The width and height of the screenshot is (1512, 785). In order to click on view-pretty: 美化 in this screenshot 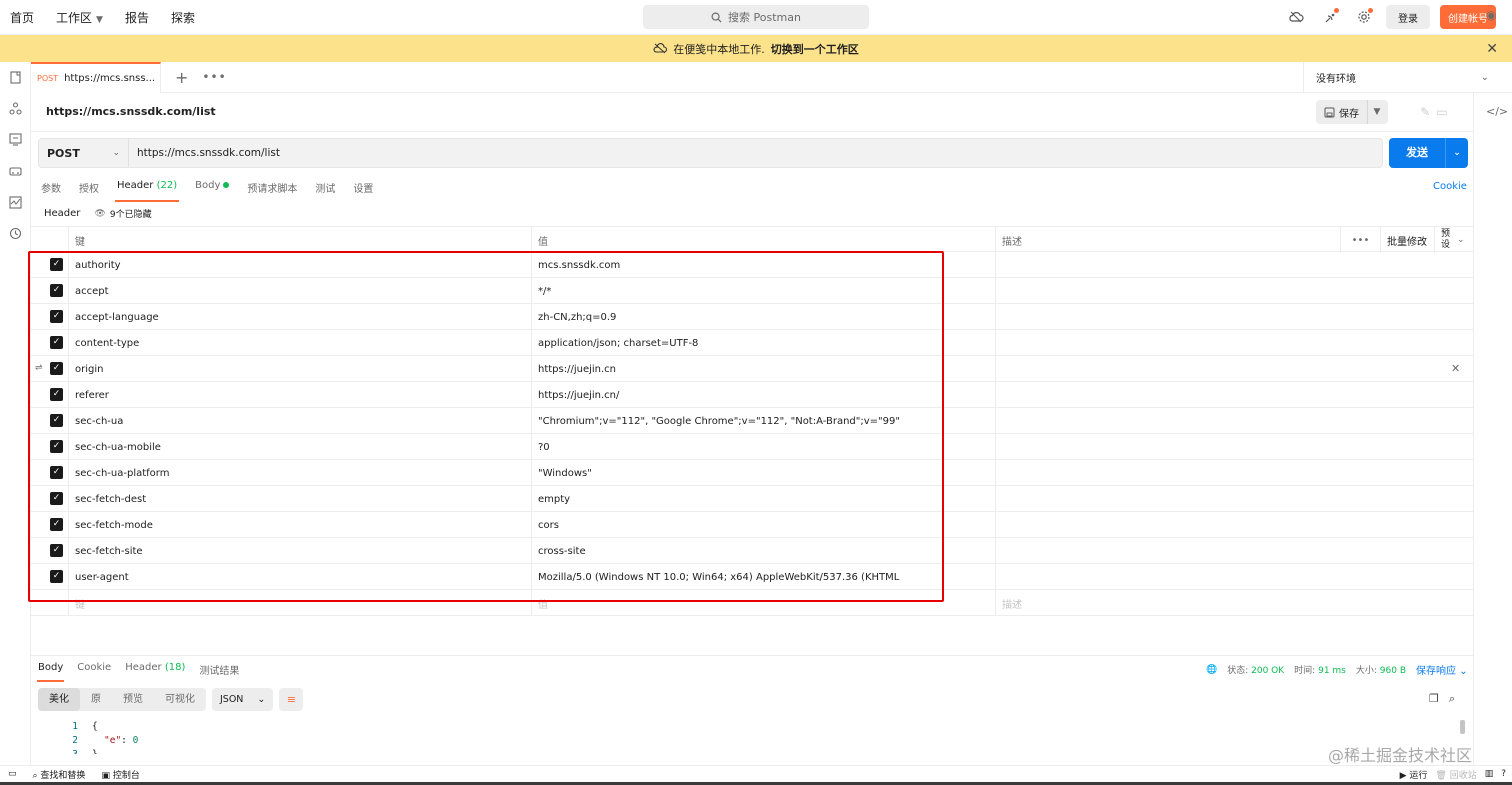, I will do `click(59, 699)`.